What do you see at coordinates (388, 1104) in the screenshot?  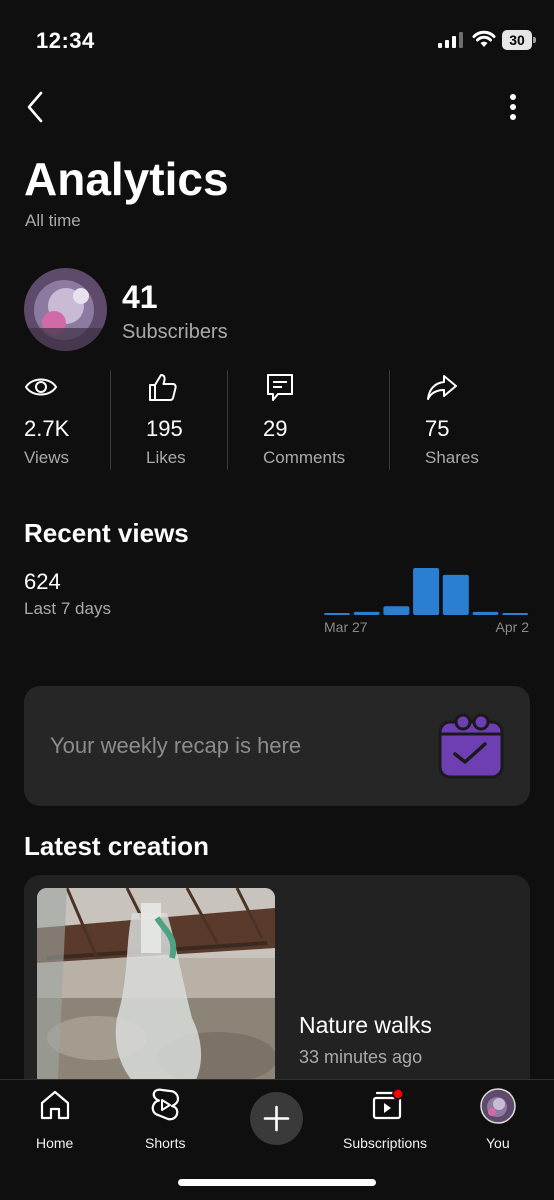 I see `subscriptions-icon` at bounding box center [388, 1104].